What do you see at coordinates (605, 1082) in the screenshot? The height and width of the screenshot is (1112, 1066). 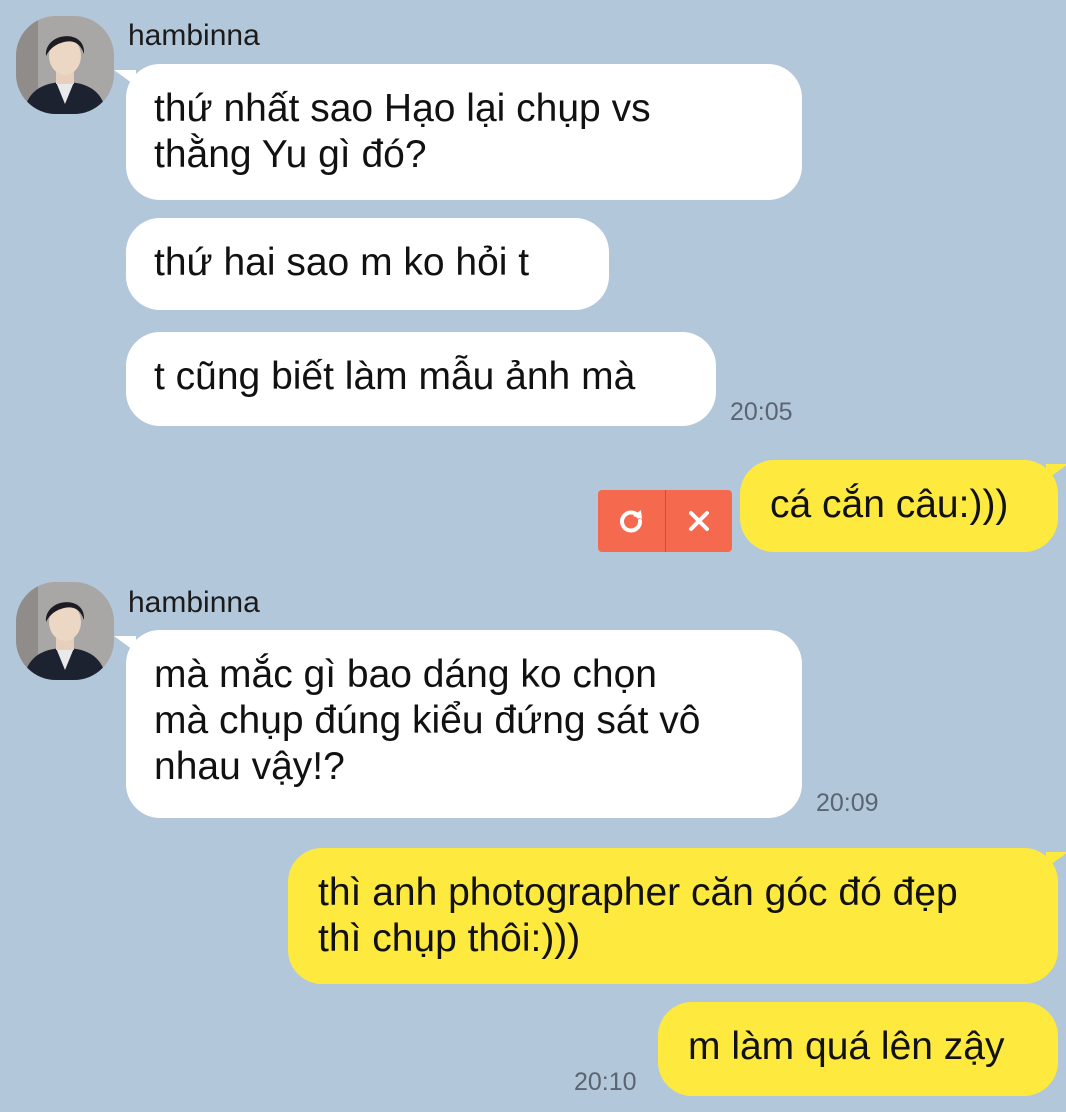 I see `message-timestamp: 20:10` at bounding box center [605, 1082].